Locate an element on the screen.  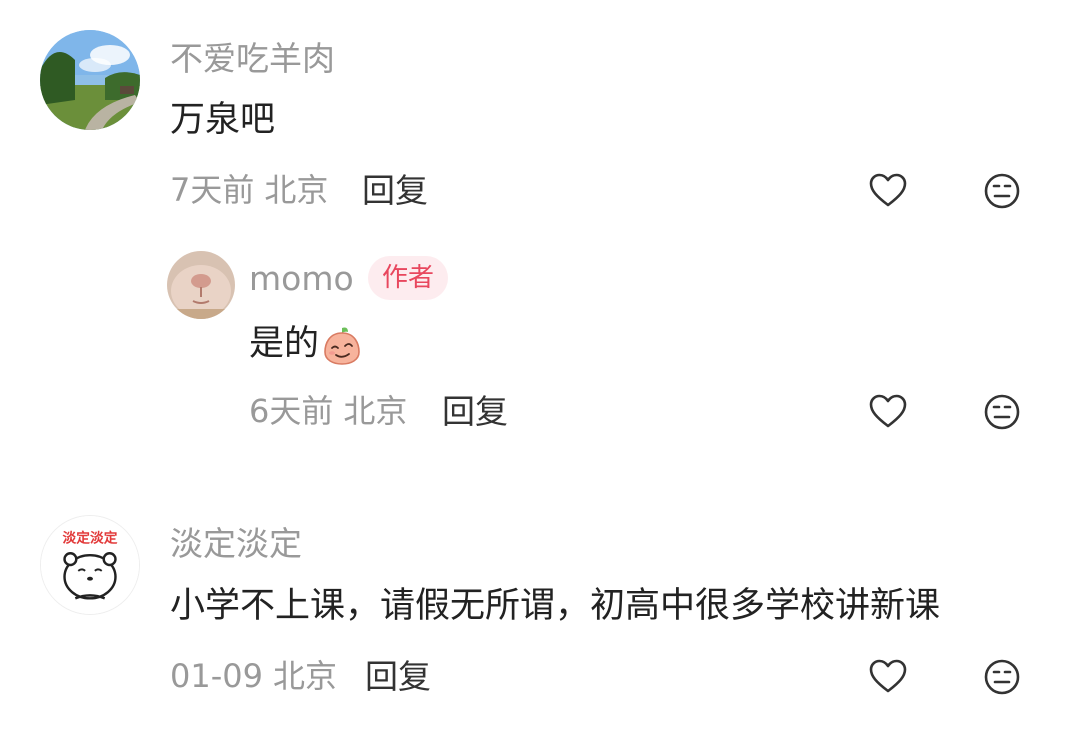
user-avatar: 淡定淡定 is located at coordinates (90, 565).